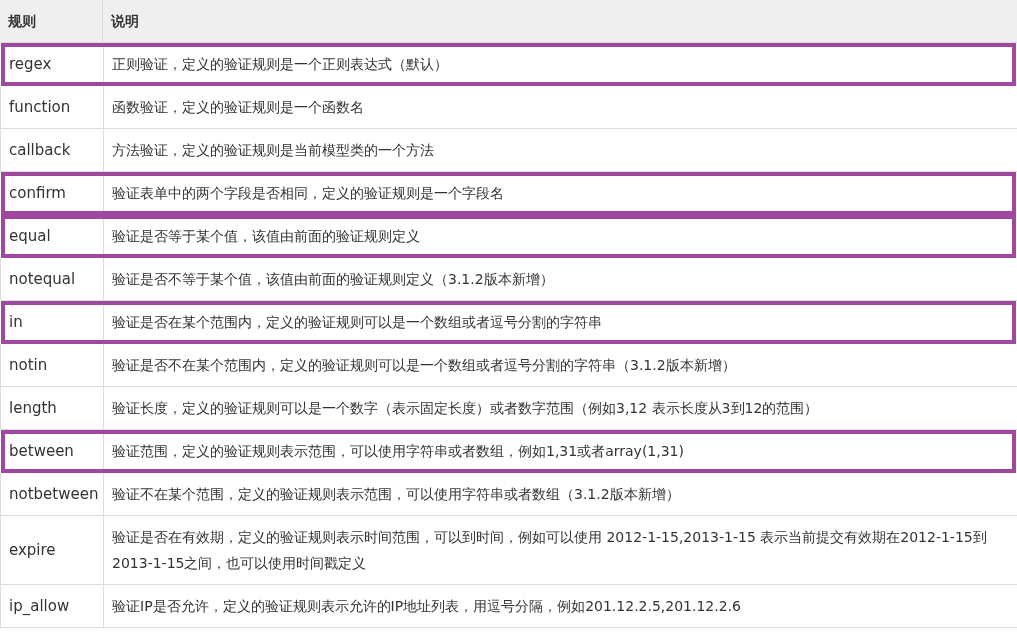 This screenshot has width=1017, height=633. What do you see at coordinates (357, 322) in the screenshot?
I see `table-cell-text: 验证是否在某个范围内，定义的验证规则可以是一个数组或者逗号分割的字符串` at bounding box center [357, 322].